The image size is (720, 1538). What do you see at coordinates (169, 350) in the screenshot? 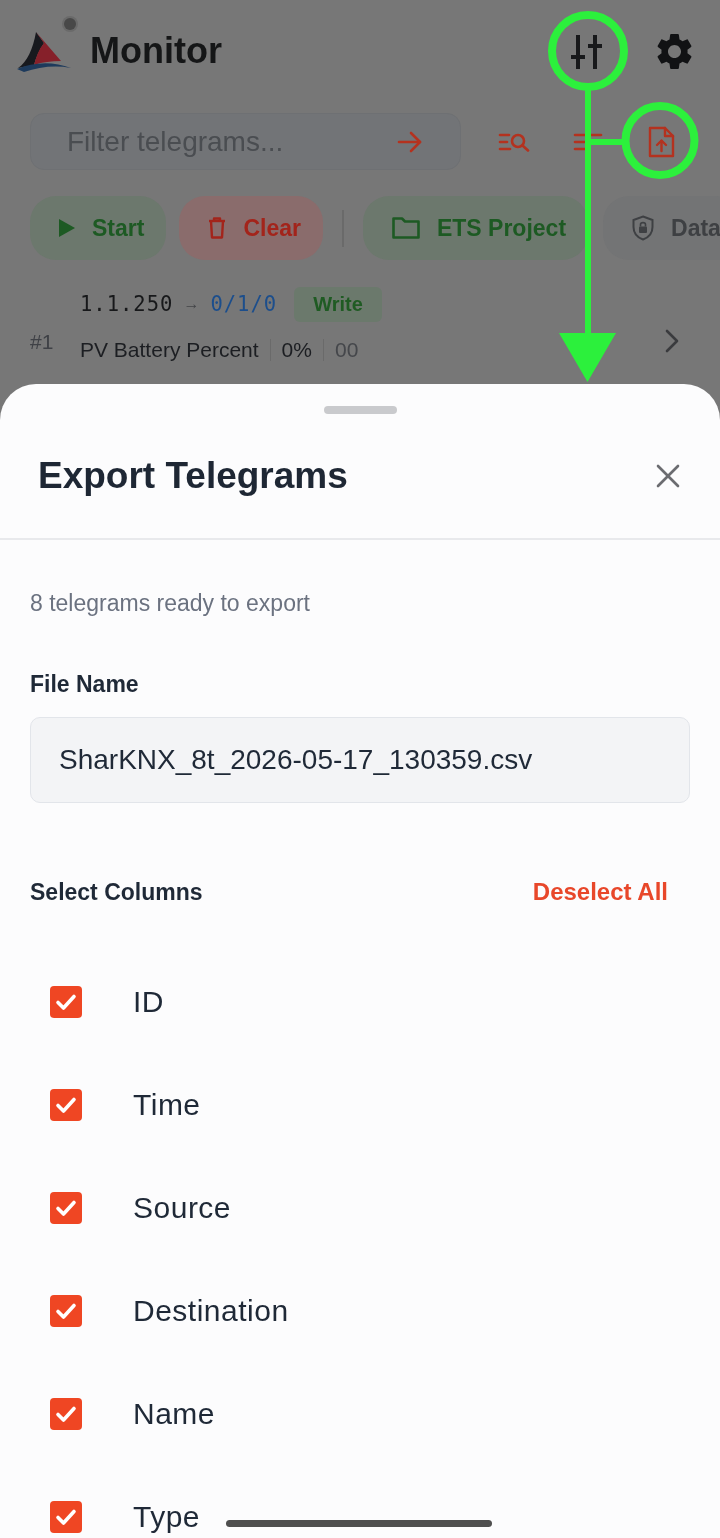
I see `telegram-name: PV Battery Percent` at bounding box center [169, 350].